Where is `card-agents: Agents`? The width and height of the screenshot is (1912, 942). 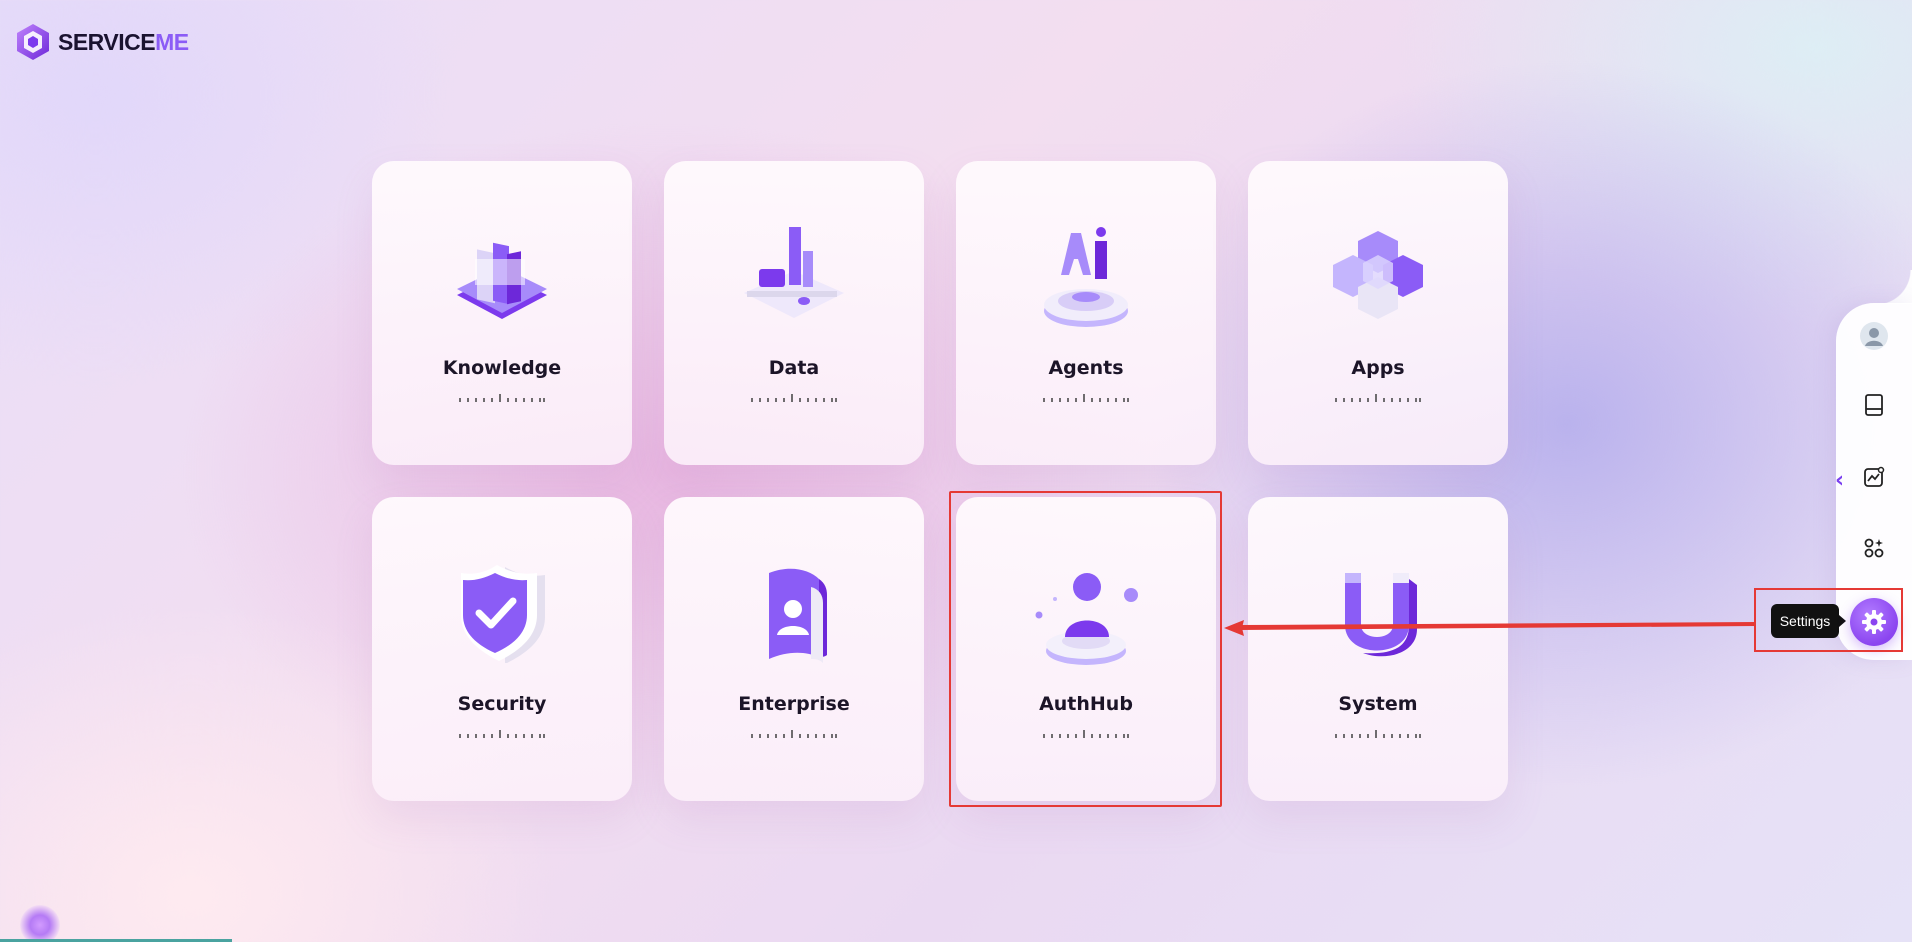
card-agents: Agents is located at coordinates (1086, 313).